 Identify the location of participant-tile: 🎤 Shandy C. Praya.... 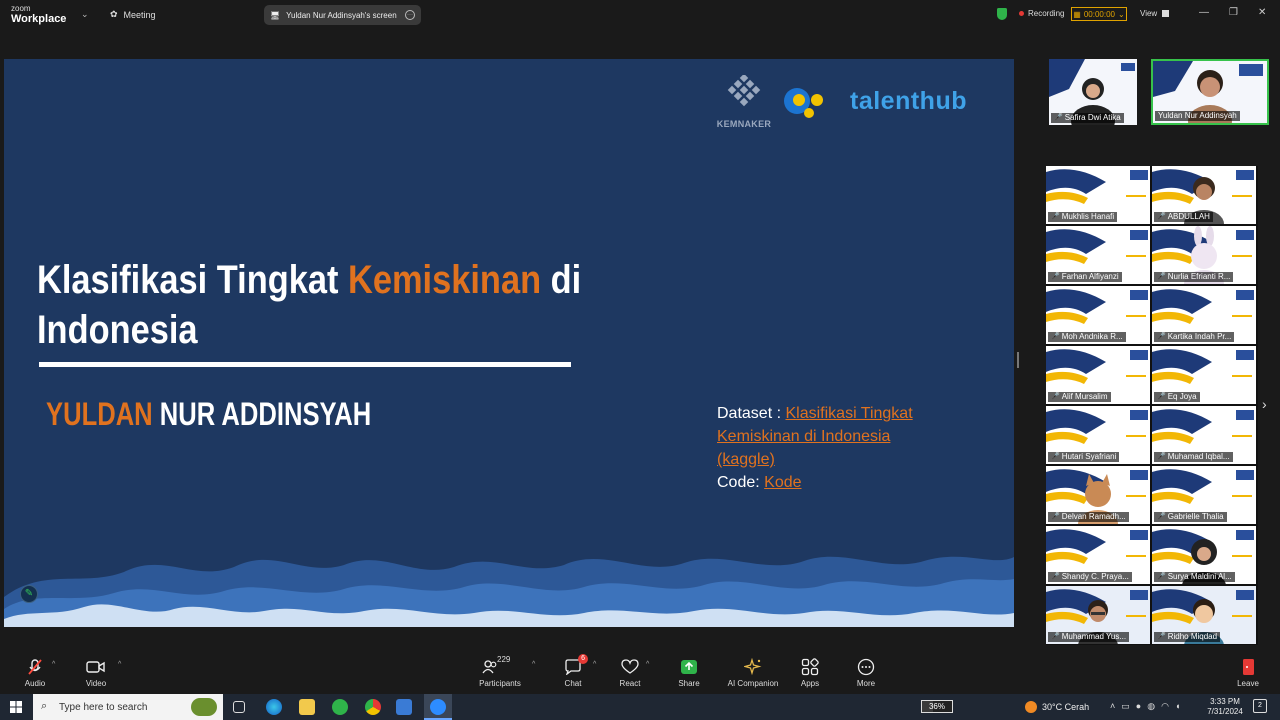
(1098, 555).